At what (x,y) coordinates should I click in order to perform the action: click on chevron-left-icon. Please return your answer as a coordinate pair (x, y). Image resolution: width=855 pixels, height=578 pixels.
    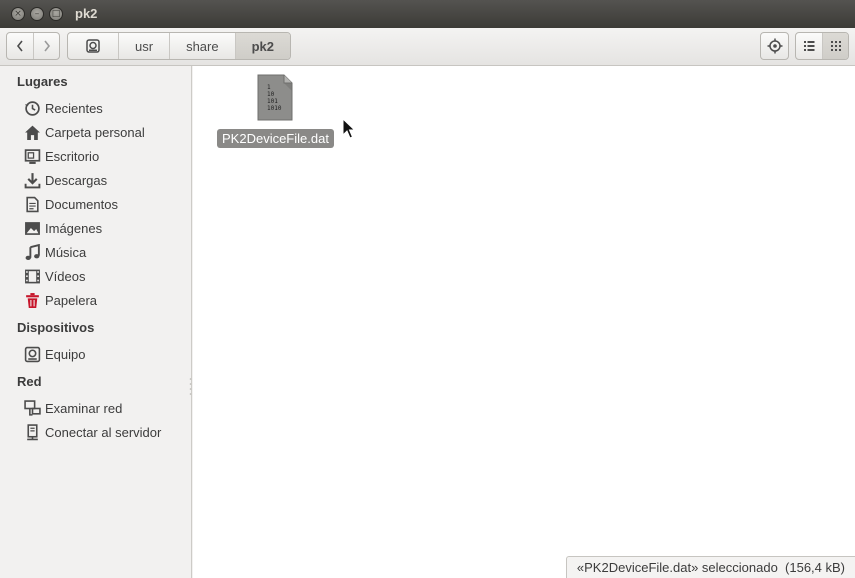
    Looking at the image, I should click on (20, 46).